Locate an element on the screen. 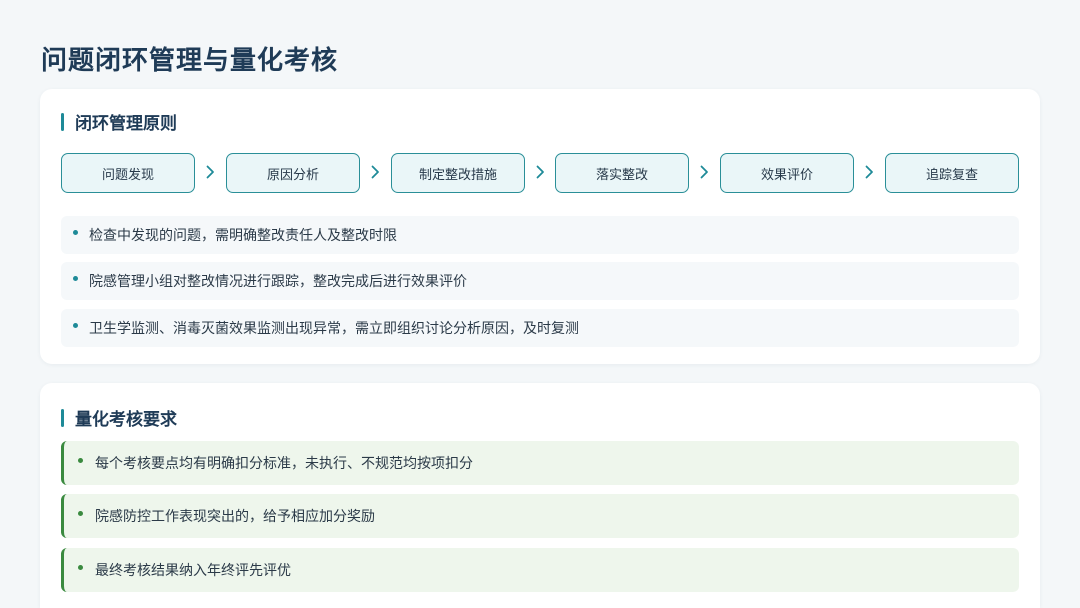  list-item: 院感防控工作表现突出的，给予相应加分奖励 is located at coordinates (540, 516).